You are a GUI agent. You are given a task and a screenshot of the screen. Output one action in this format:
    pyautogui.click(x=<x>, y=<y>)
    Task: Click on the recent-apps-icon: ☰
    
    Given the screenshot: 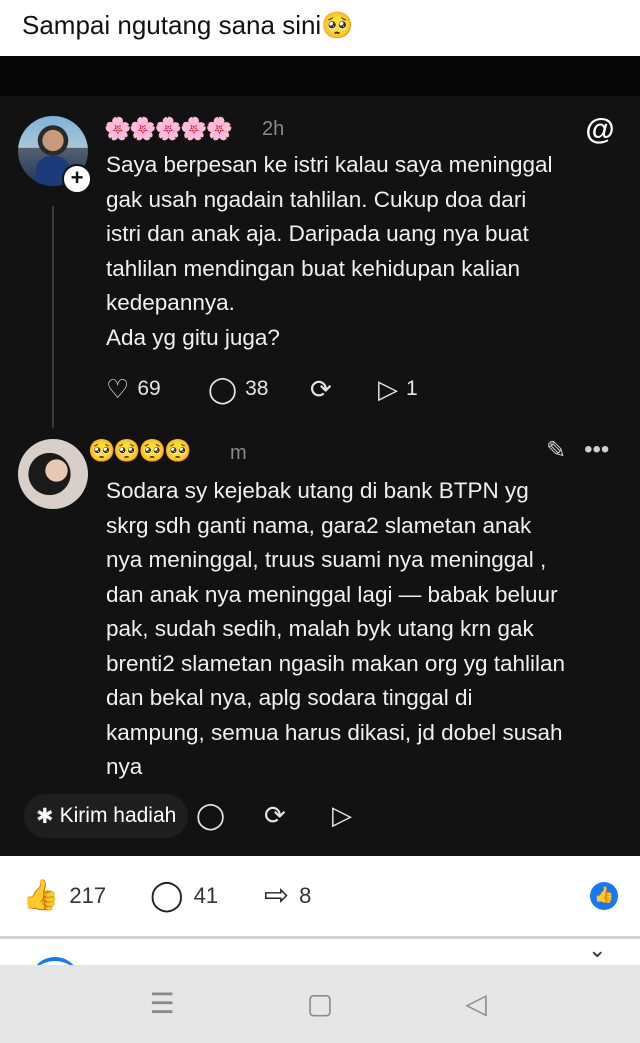 What is the action you would take?
    pyautogui.click(x=162, y=1003)
    